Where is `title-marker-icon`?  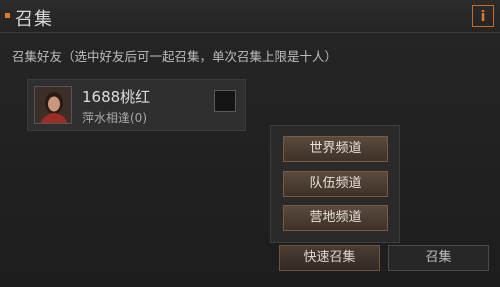
title-marker-icon is located at coordinates (7, 15).